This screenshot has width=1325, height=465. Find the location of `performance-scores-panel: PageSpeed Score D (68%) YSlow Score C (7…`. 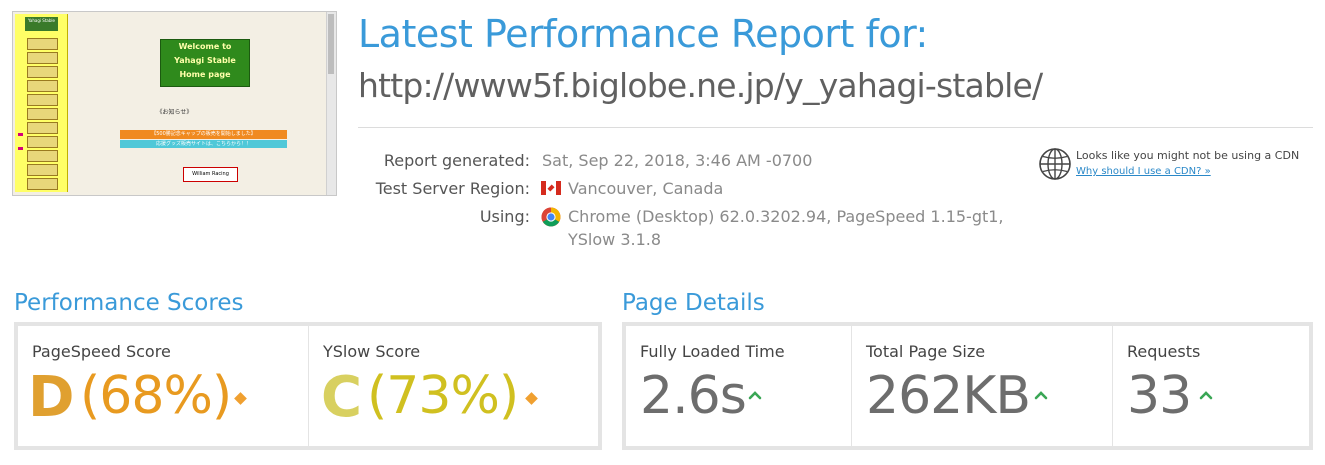

performance-scores-panel: PageSpeed Score D (68%) YSlow Score C (7… is located at coordinates (308, 386).